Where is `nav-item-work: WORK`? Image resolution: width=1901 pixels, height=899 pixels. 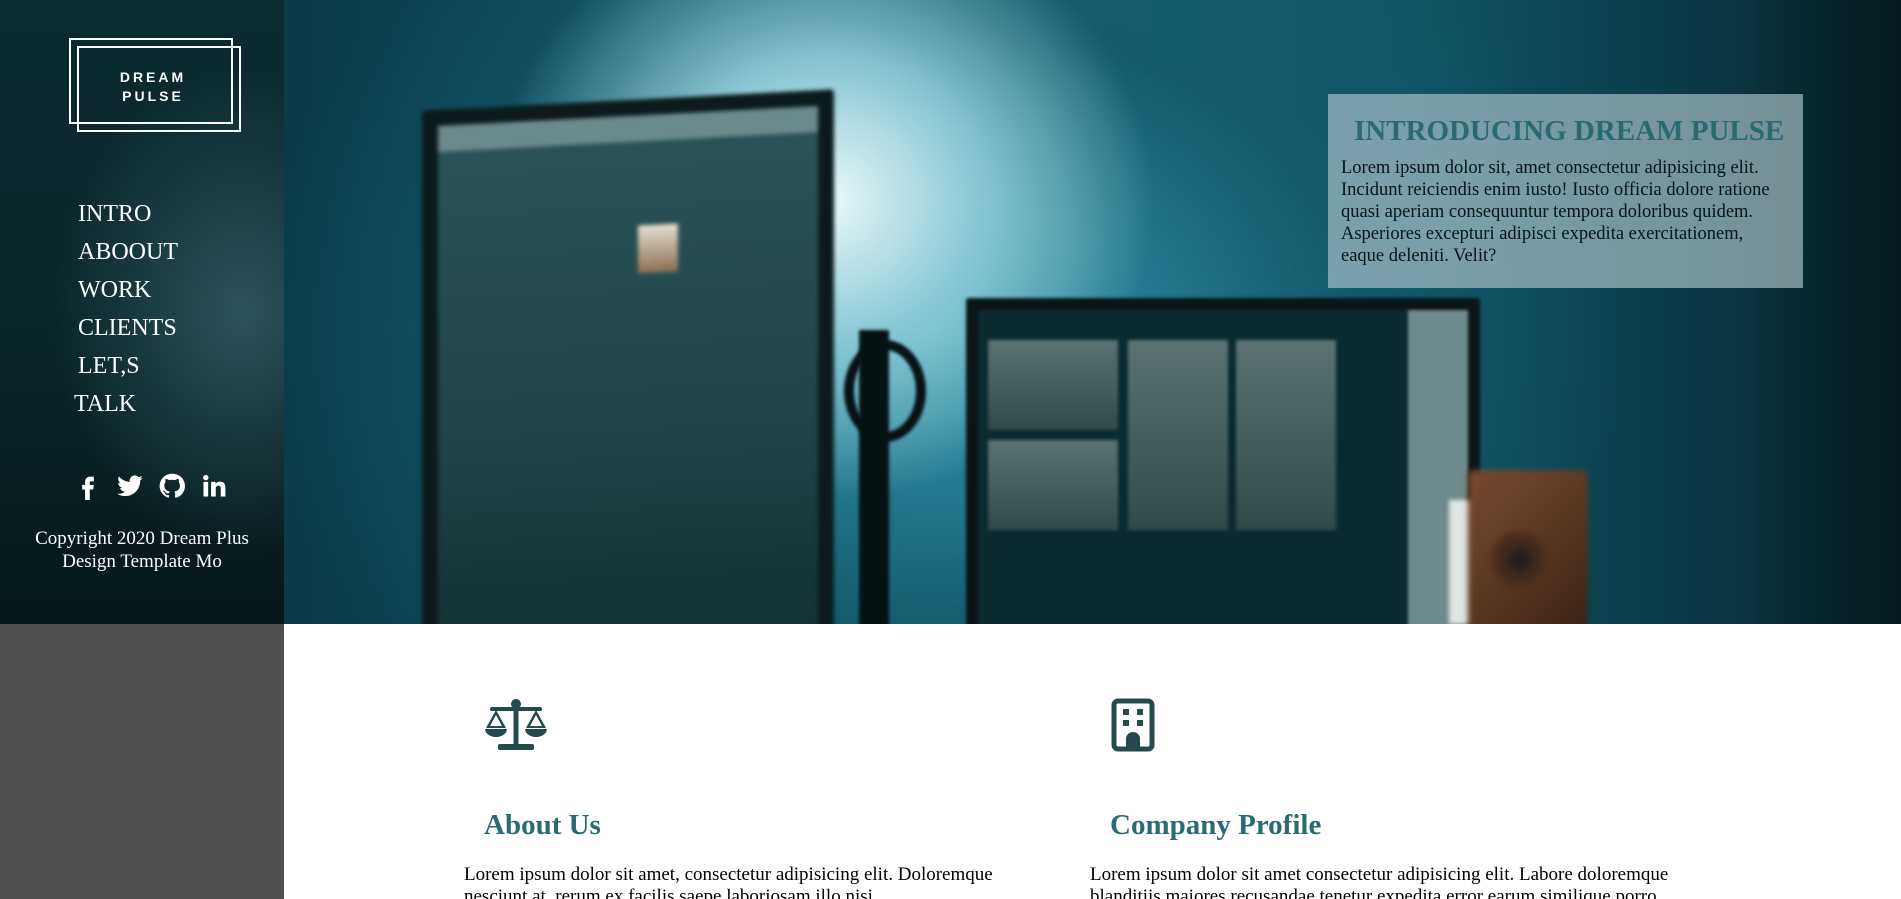
nav-item-work: WORK is located at coordinates (128, 290).